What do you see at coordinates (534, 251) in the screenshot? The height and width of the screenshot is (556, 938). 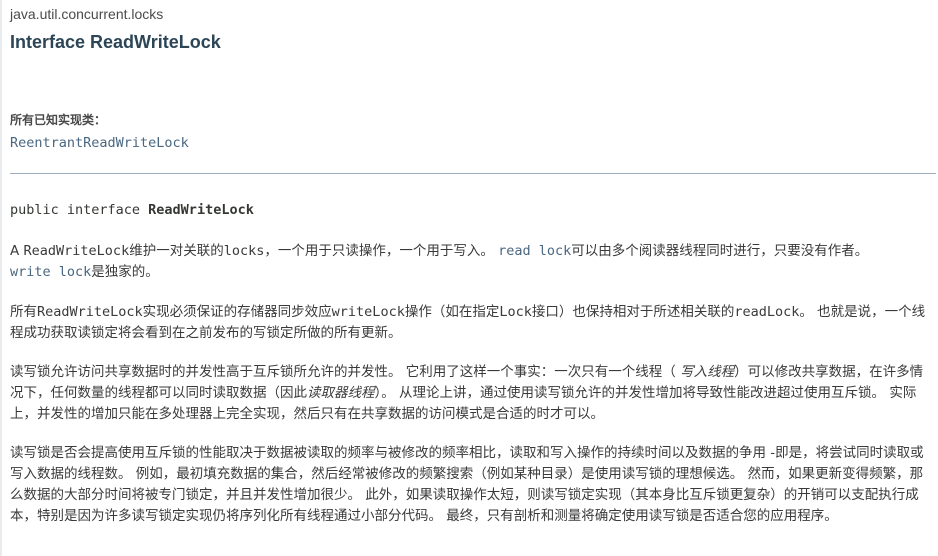 I see `read-lock-link: read lock` at bounding box center [534, 251].